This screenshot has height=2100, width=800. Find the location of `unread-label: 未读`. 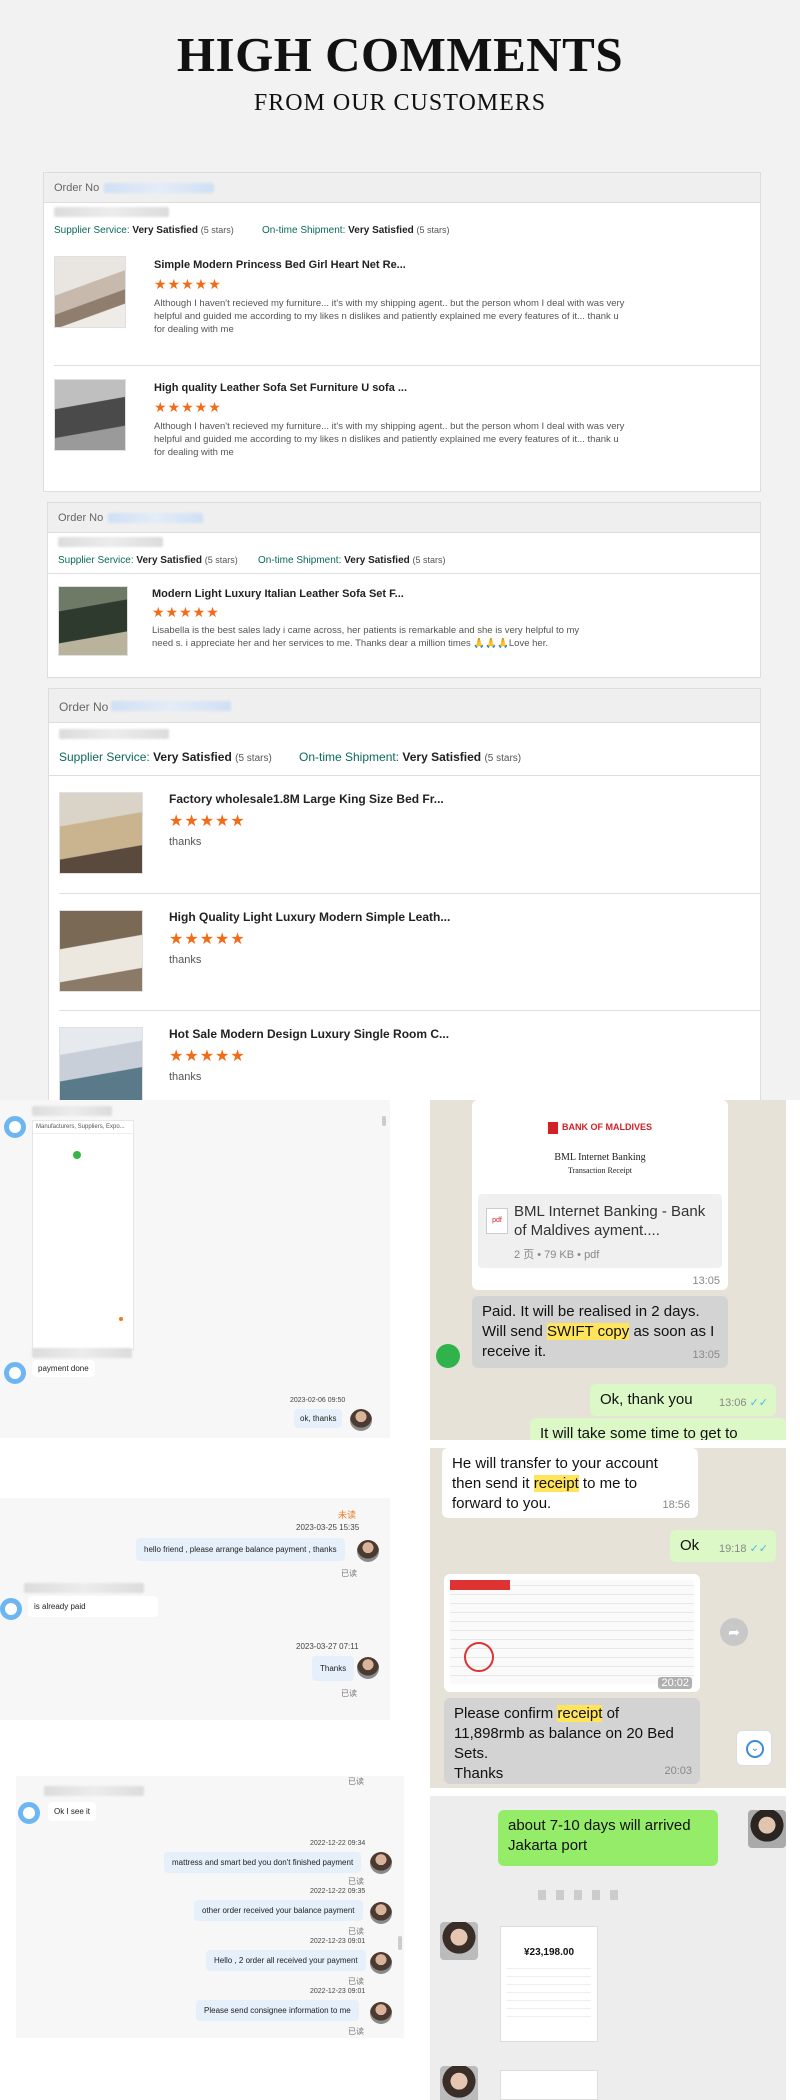

unread-label: 未读 is located at coordinates (347, 1515).